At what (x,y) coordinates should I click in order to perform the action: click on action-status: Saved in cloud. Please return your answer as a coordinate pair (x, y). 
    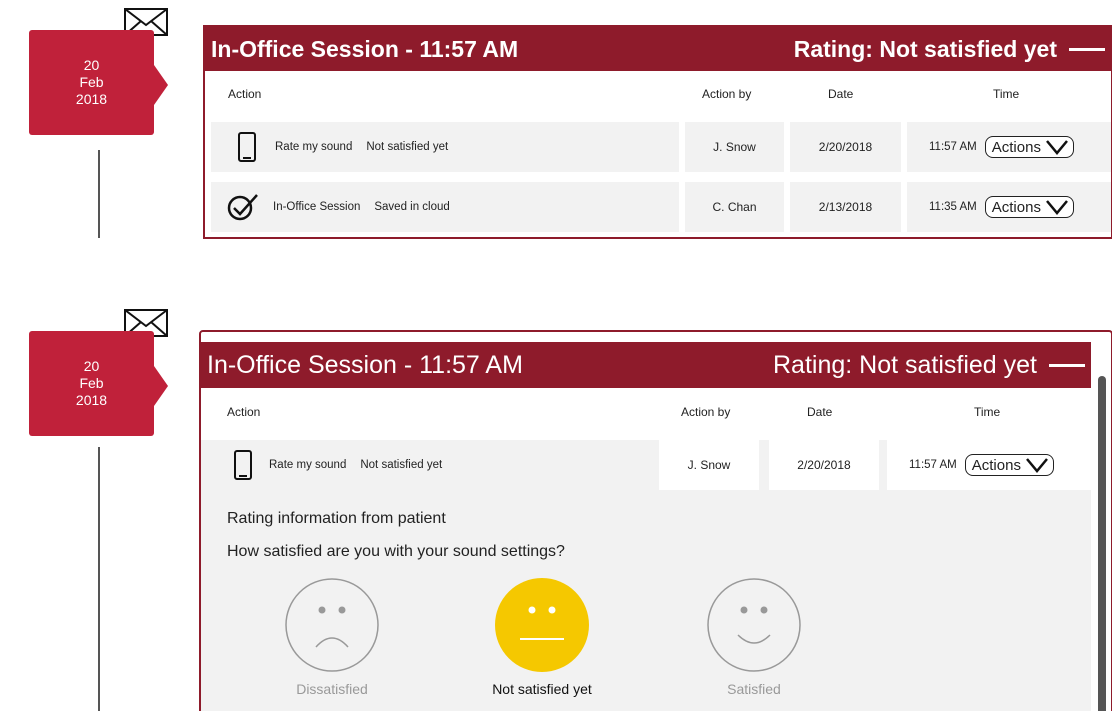
    Looking at the image, I should click on (412, 207).